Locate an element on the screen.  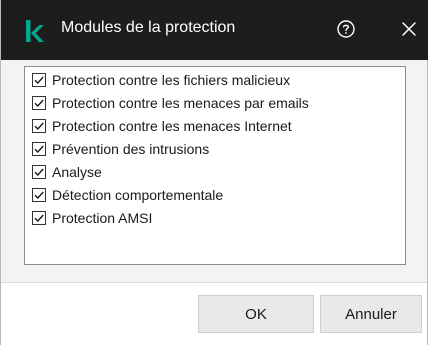
module-item-label: Protection contre les fichiers malicieux is located at coordinates (171, 80).